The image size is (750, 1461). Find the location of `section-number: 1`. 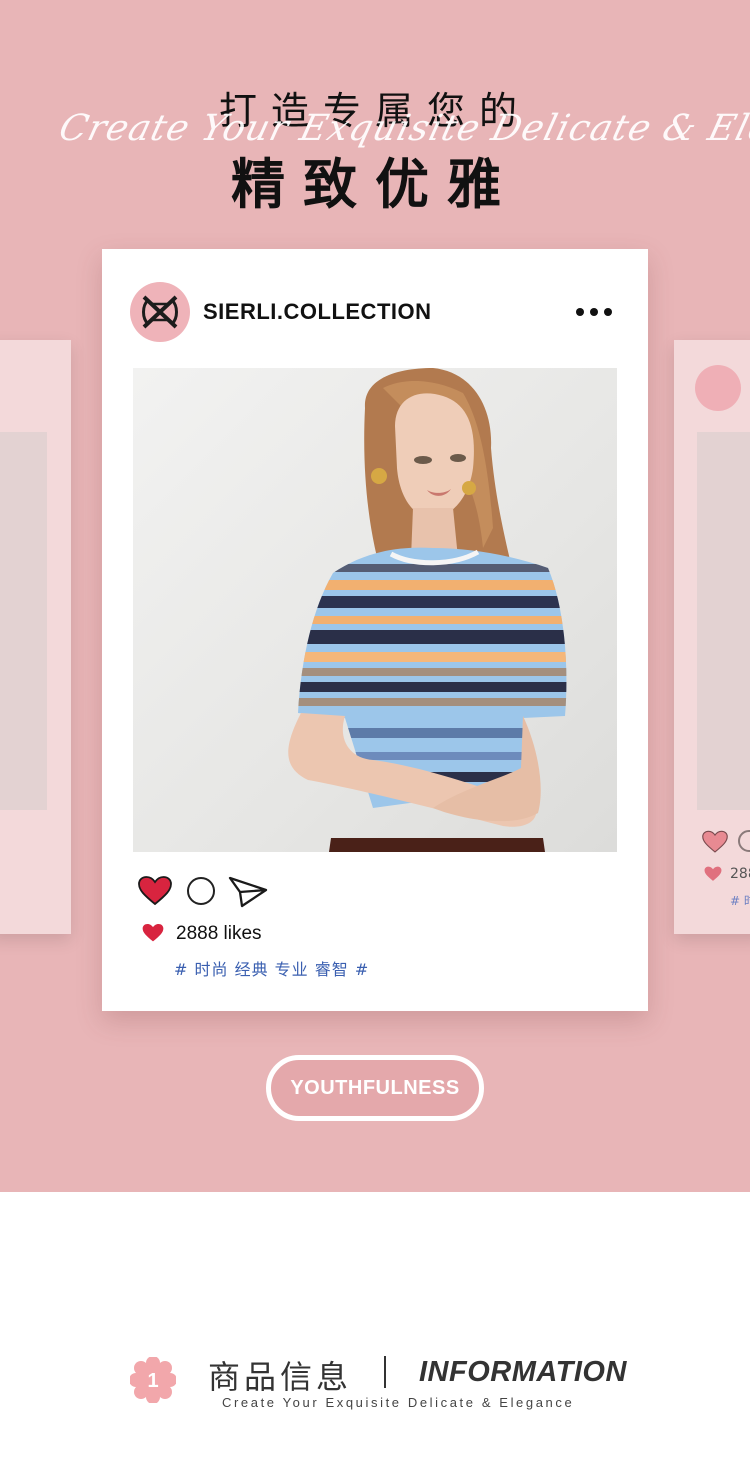

section-number: 1 is located at coordinates (152, 1381).